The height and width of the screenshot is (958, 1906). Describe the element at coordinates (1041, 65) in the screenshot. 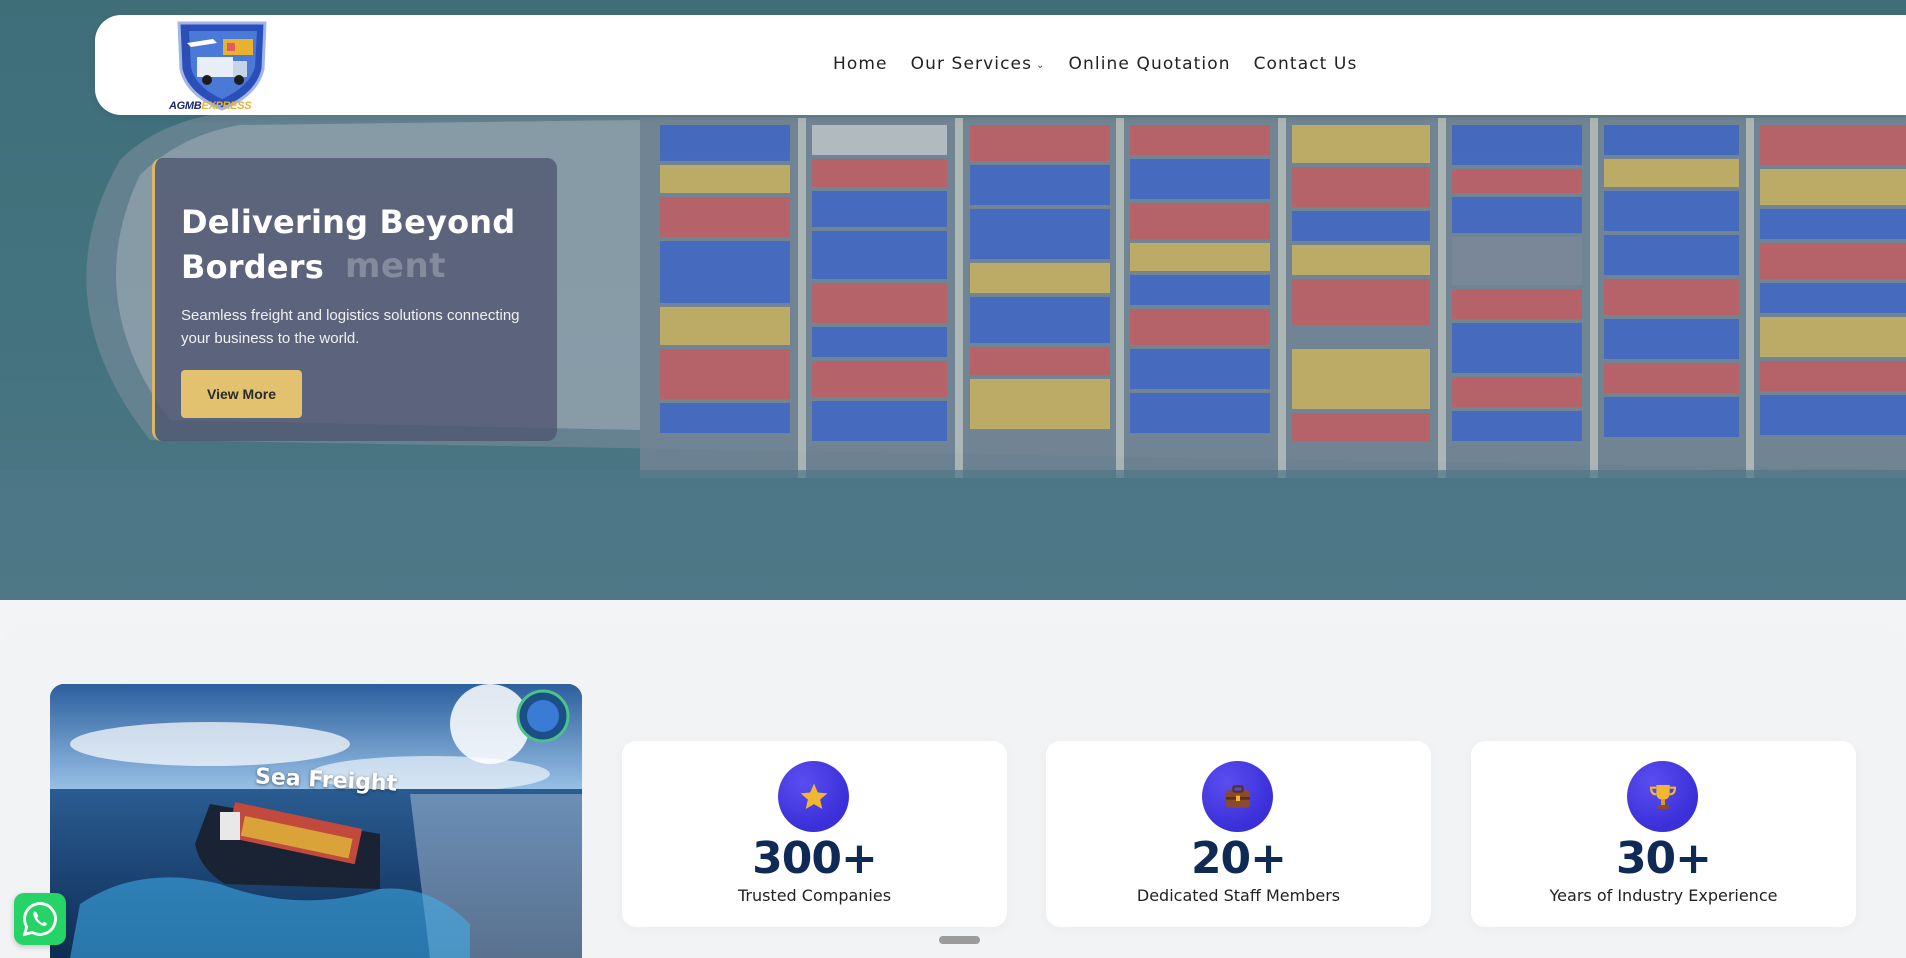

I see `chevron-down-icon: ⌄` at that location.